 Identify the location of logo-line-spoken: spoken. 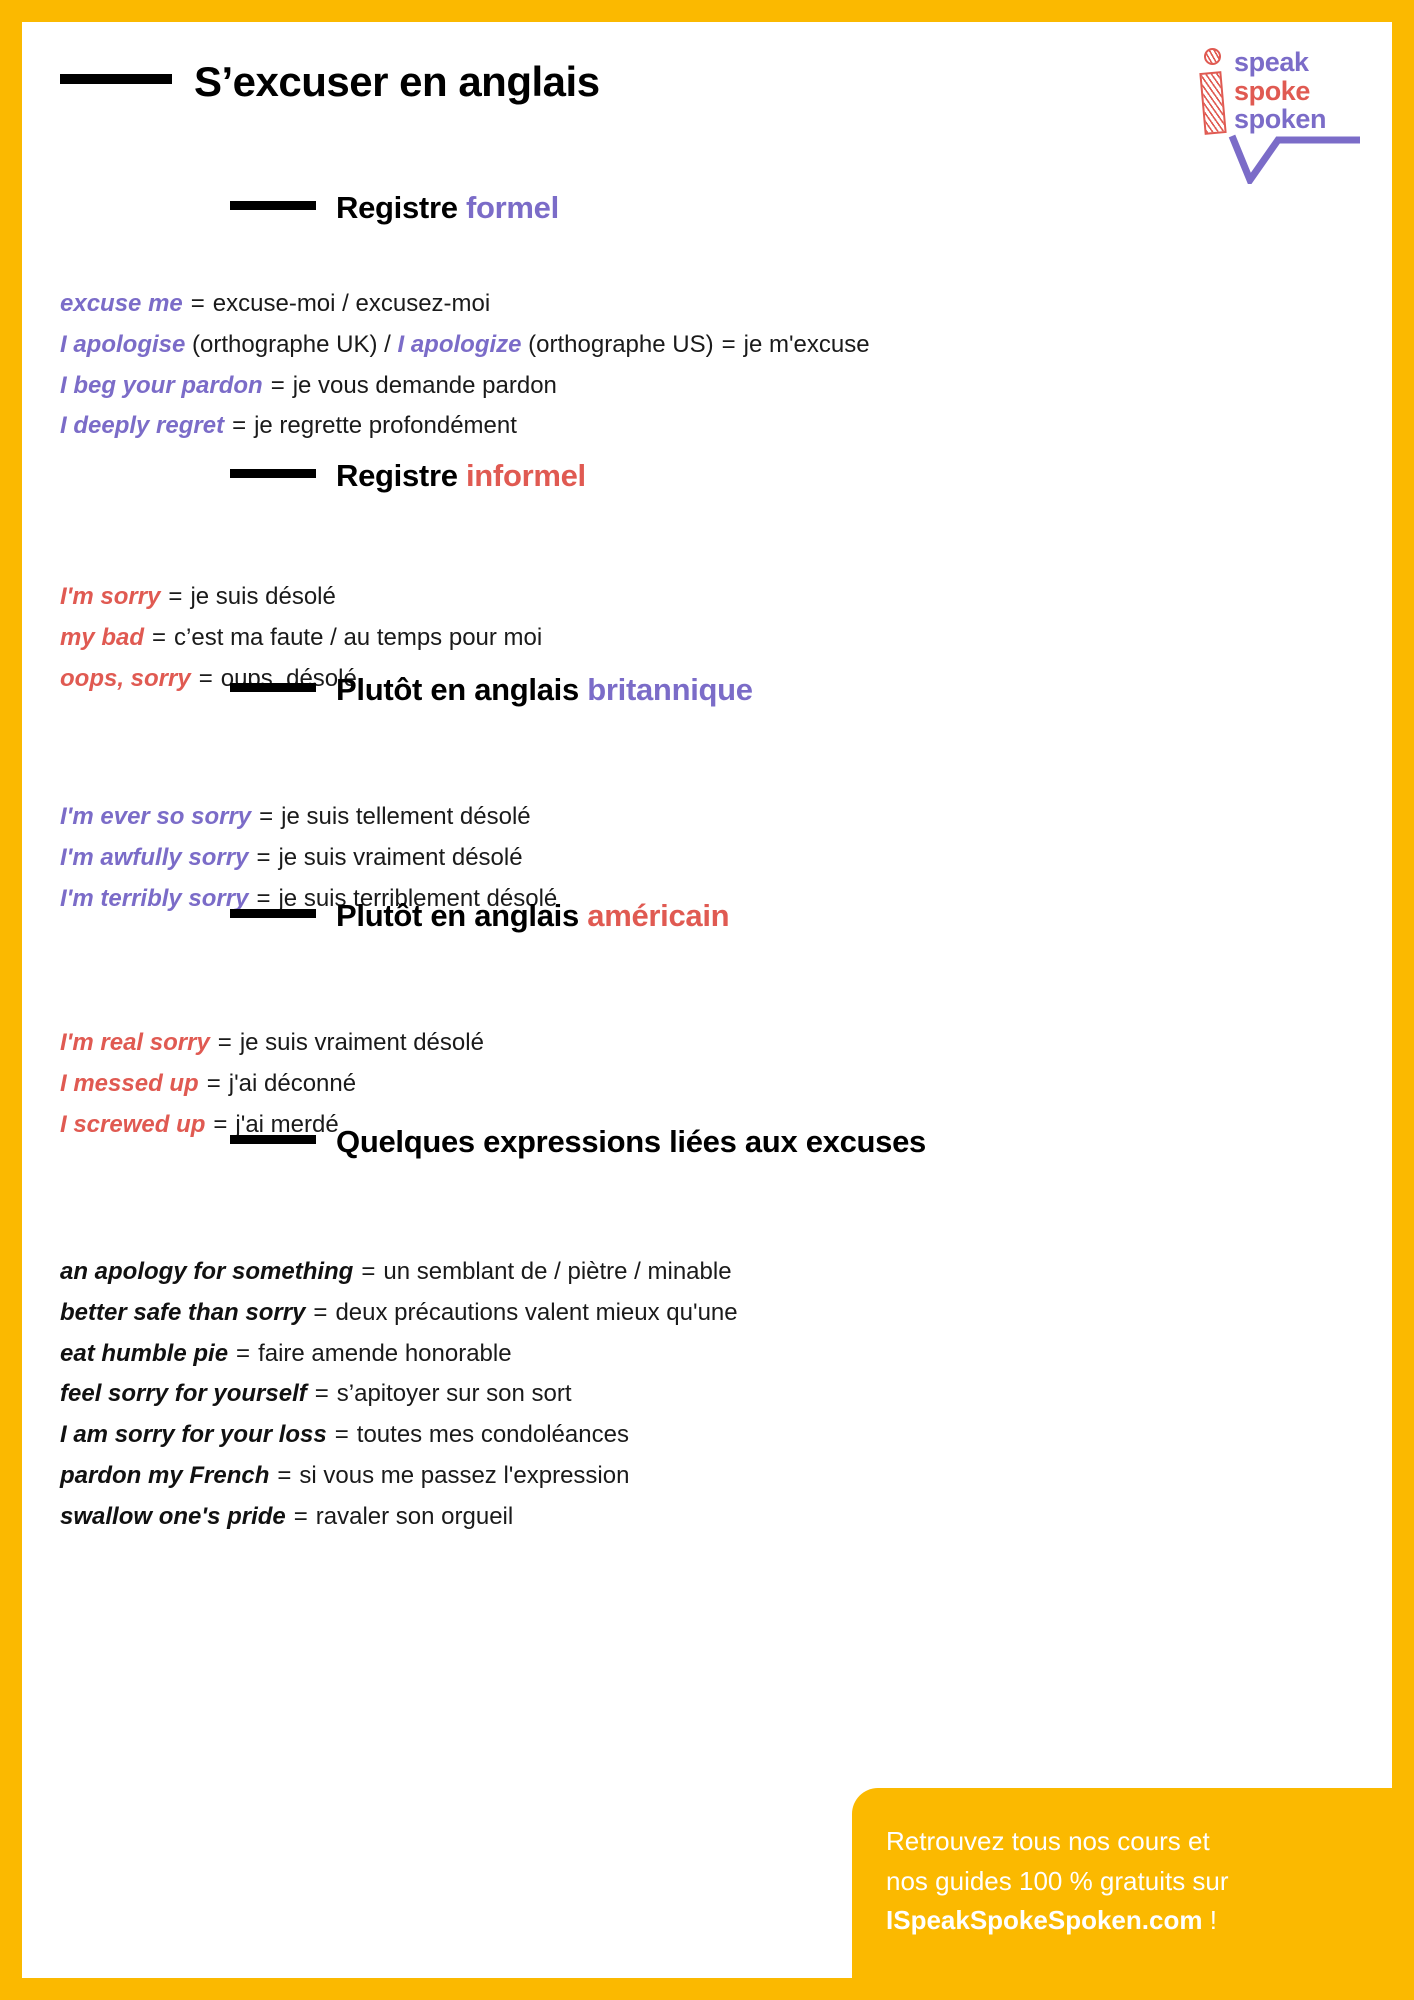
(1280, 119).